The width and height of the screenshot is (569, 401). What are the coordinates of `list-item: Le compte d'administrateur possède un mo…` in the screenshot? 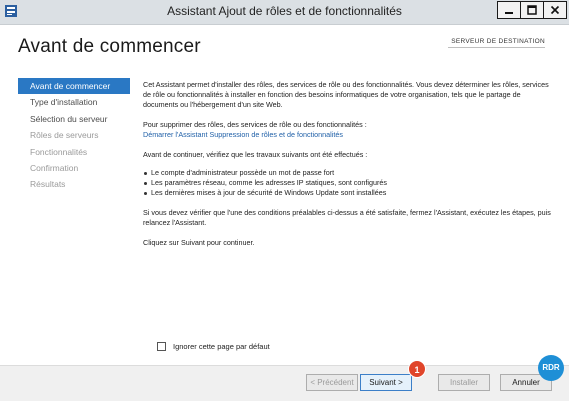 It's located at (347, 173).